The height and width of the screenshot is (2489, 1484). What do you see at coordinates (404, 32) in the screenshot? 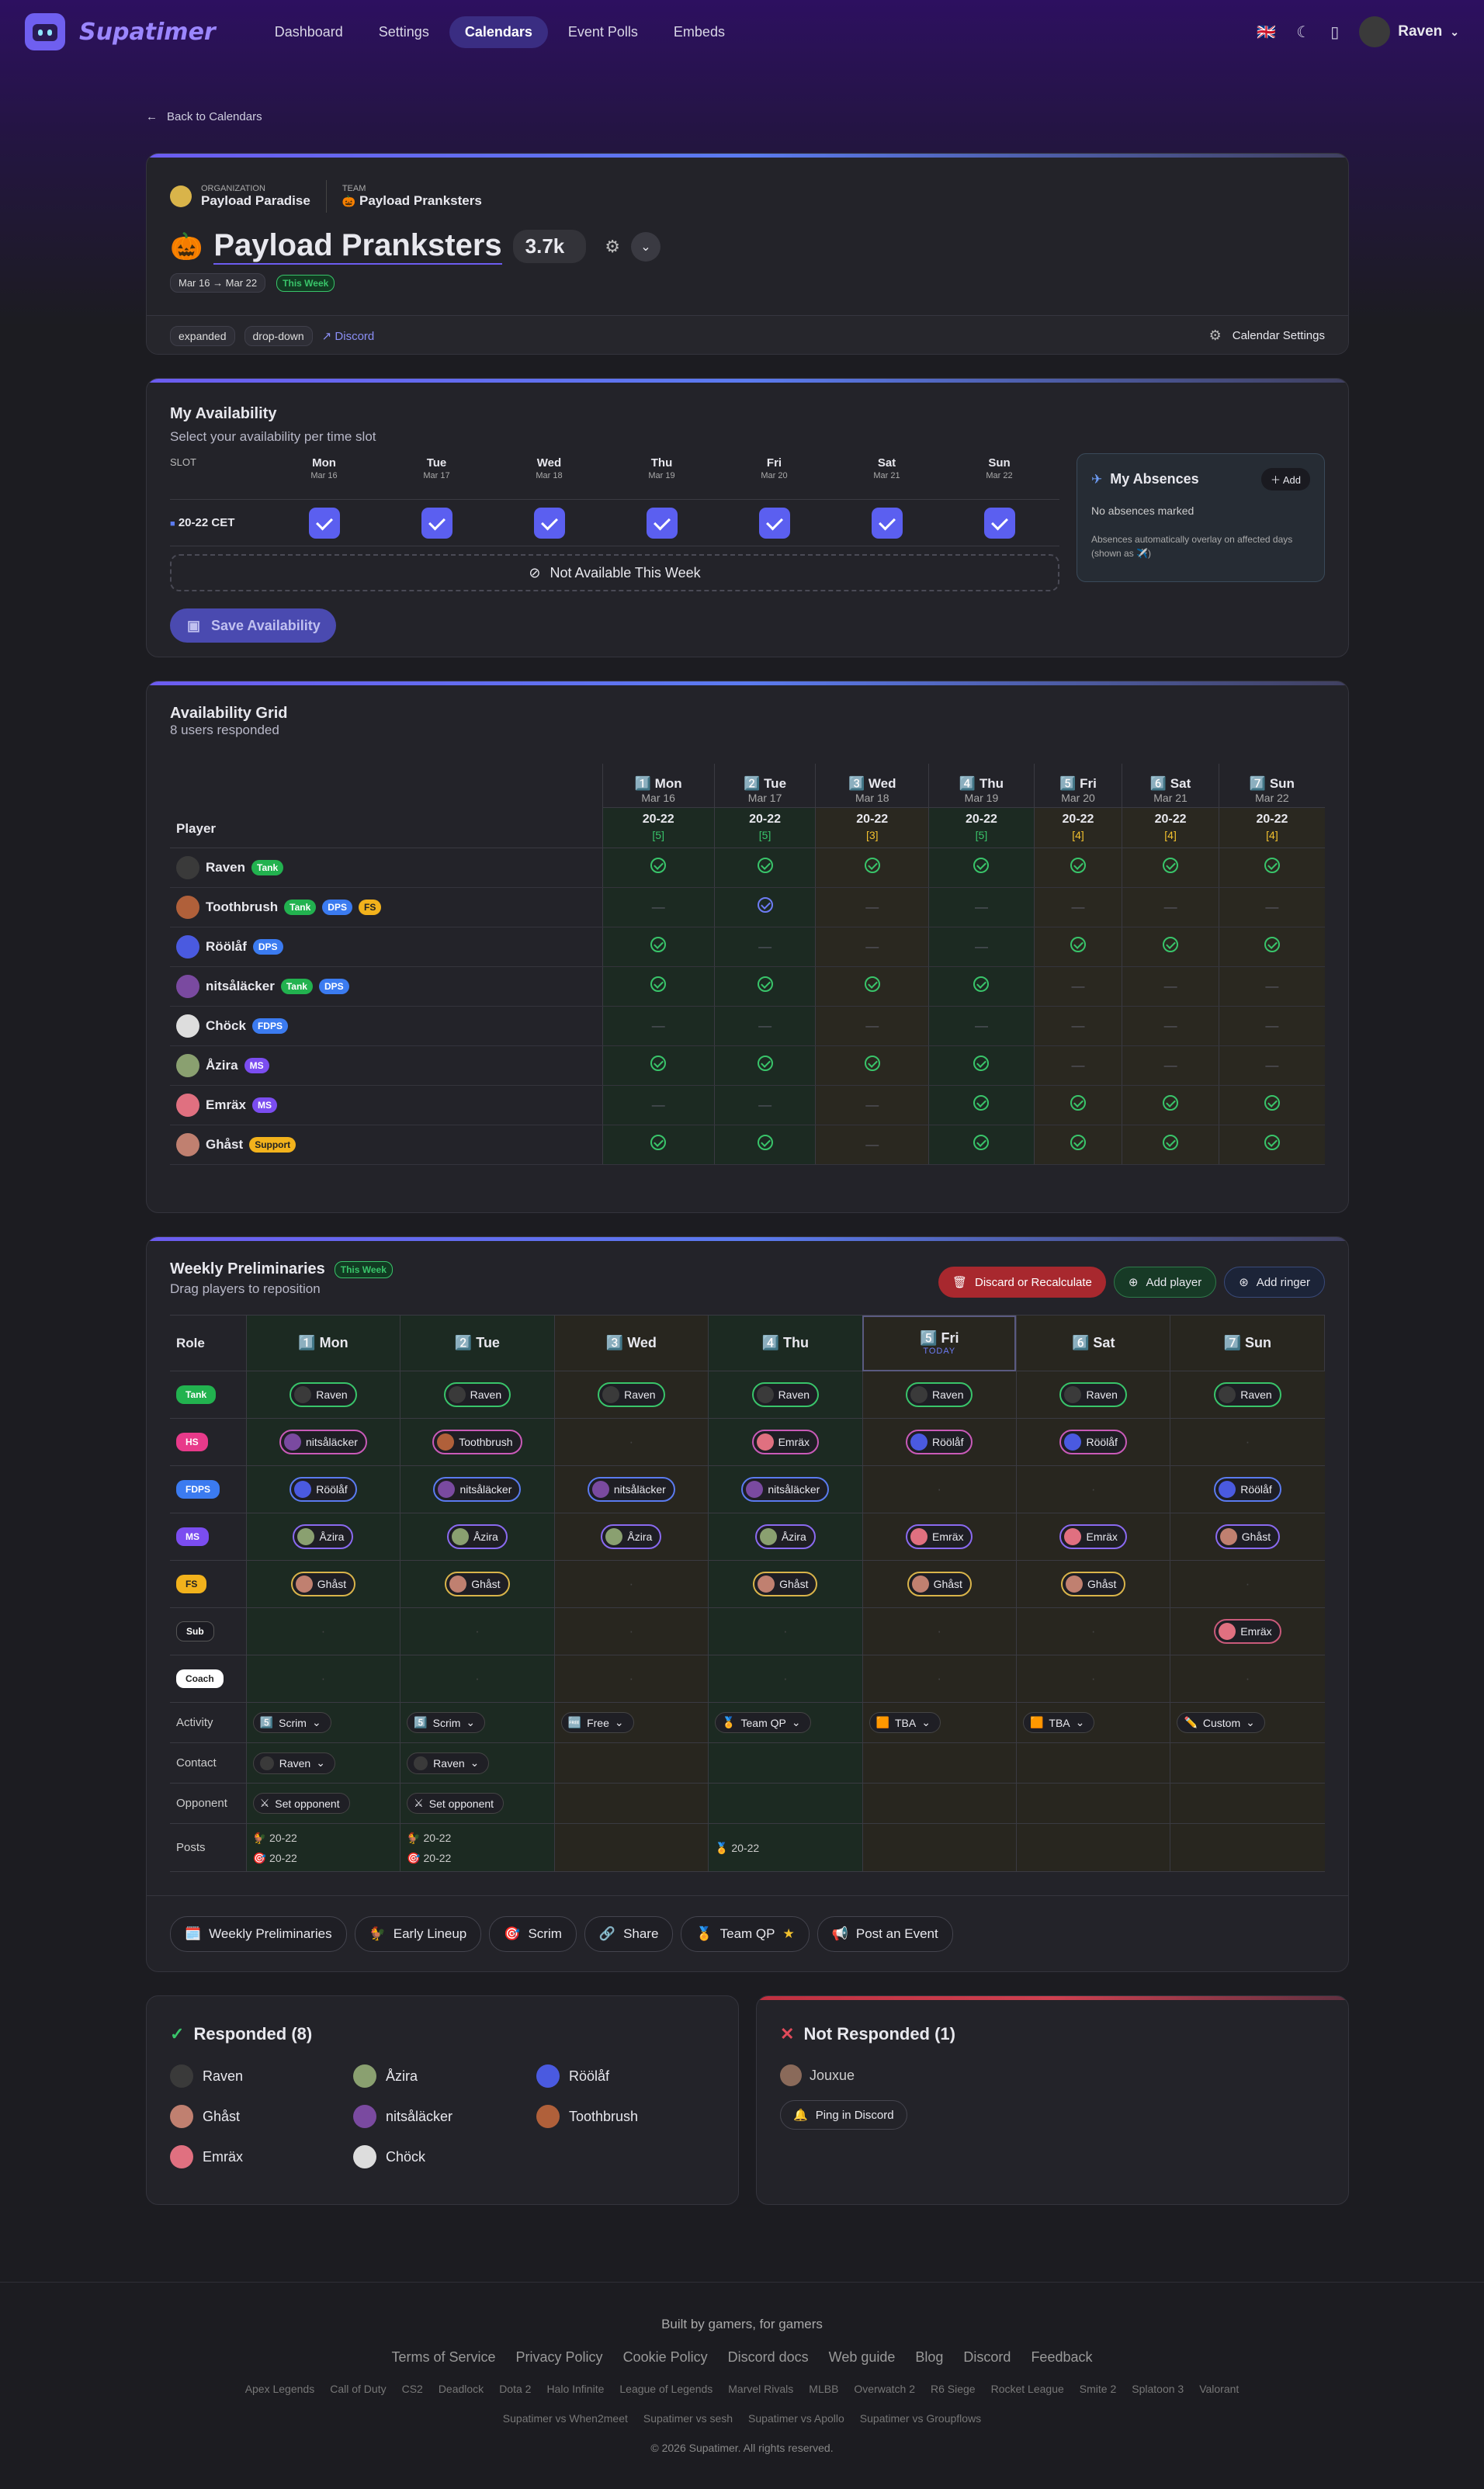
I see `nav-settings: Settings` at bounding box center [404, 32].